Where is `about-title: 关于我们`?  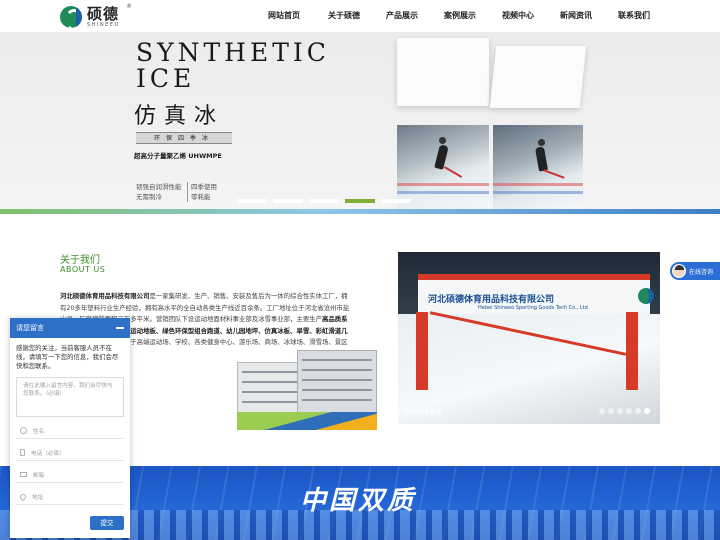 about-title: 关于我们 is located at coordinates (80, 260).